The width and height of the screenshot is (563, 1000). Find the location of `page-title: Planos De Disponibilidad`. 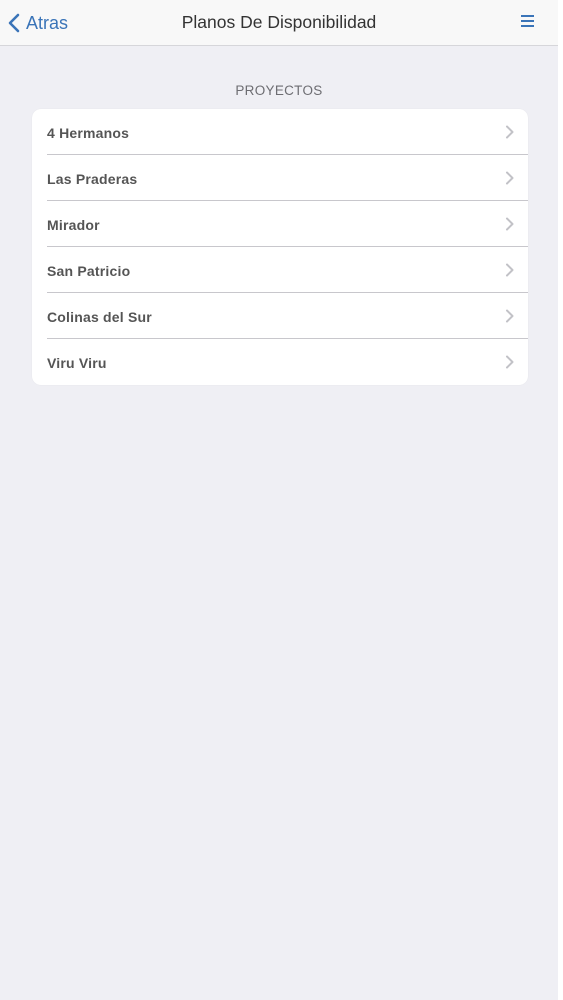

page-title: Planos De Disponibilidad is located at coordinates (279, 22).